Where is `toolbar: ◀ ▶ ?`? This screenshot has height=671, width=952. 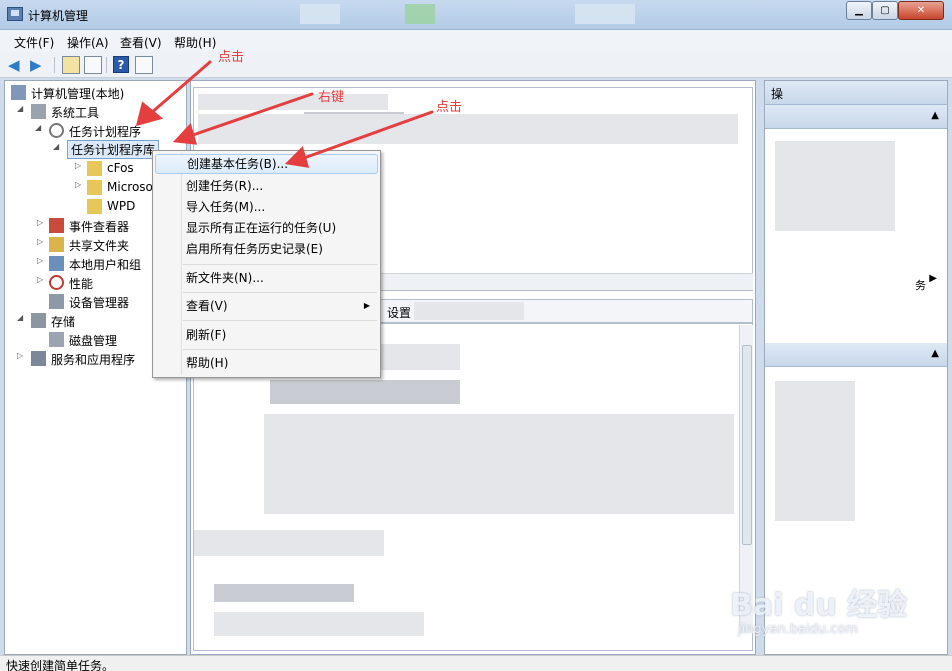
toolbar: ◀ ▶ ? is located at coordinates (476, 65).